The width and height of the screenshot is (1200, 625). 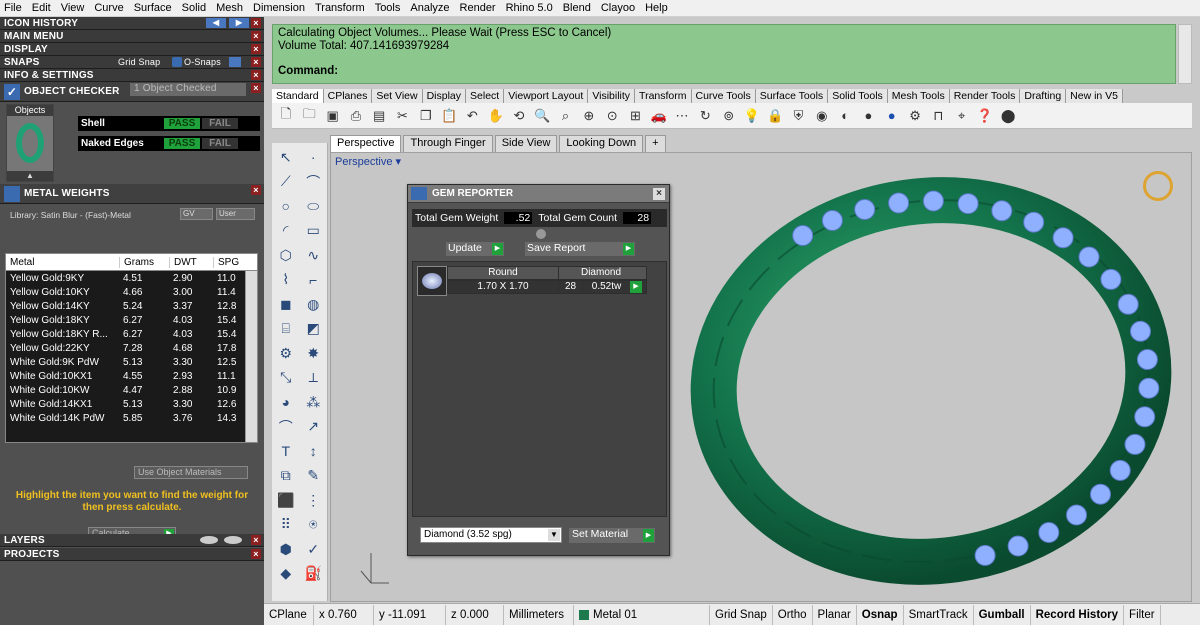 What do you see at coordinates (655, 143) in the screenshot?
I see `add-viewport-icon: +` at bounding box center [655, 143].